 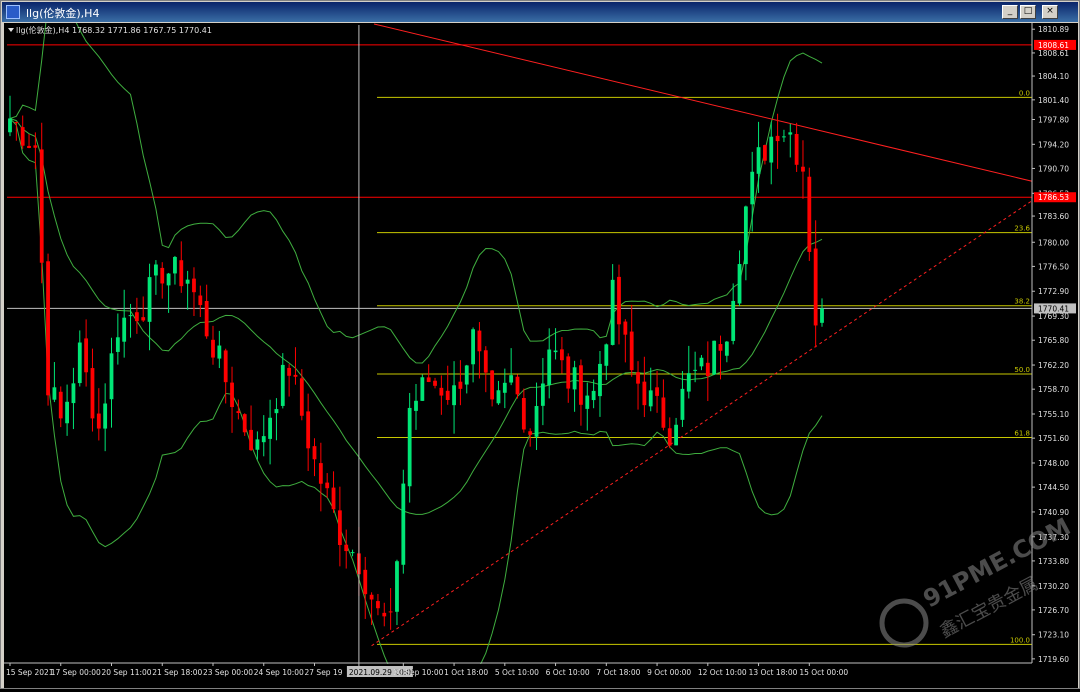 What do you see at coordinates (11, 30) in the screenshot?
I see `chart-menu-arrow-icon` at bounding box center [11, 30].